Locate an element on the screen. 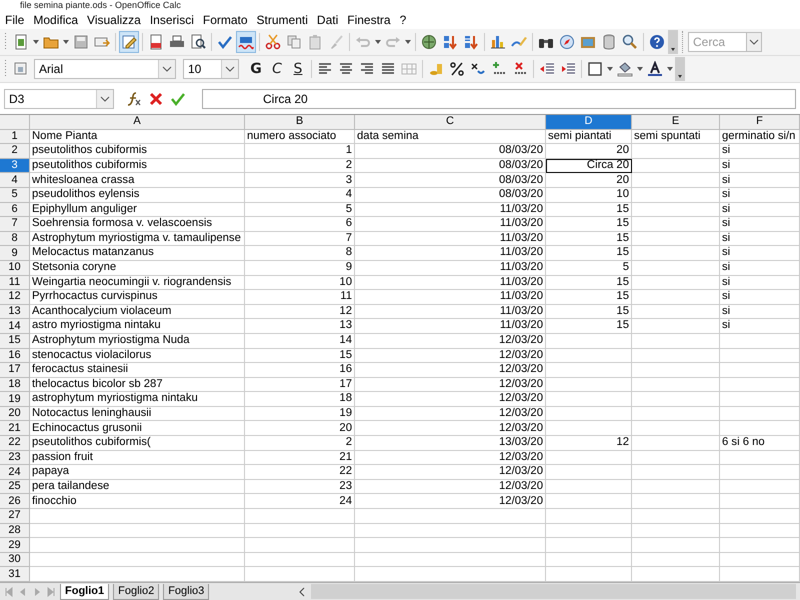  table-cell: Pyrrhocactus curvispinus is located at coordinates (137, 297).